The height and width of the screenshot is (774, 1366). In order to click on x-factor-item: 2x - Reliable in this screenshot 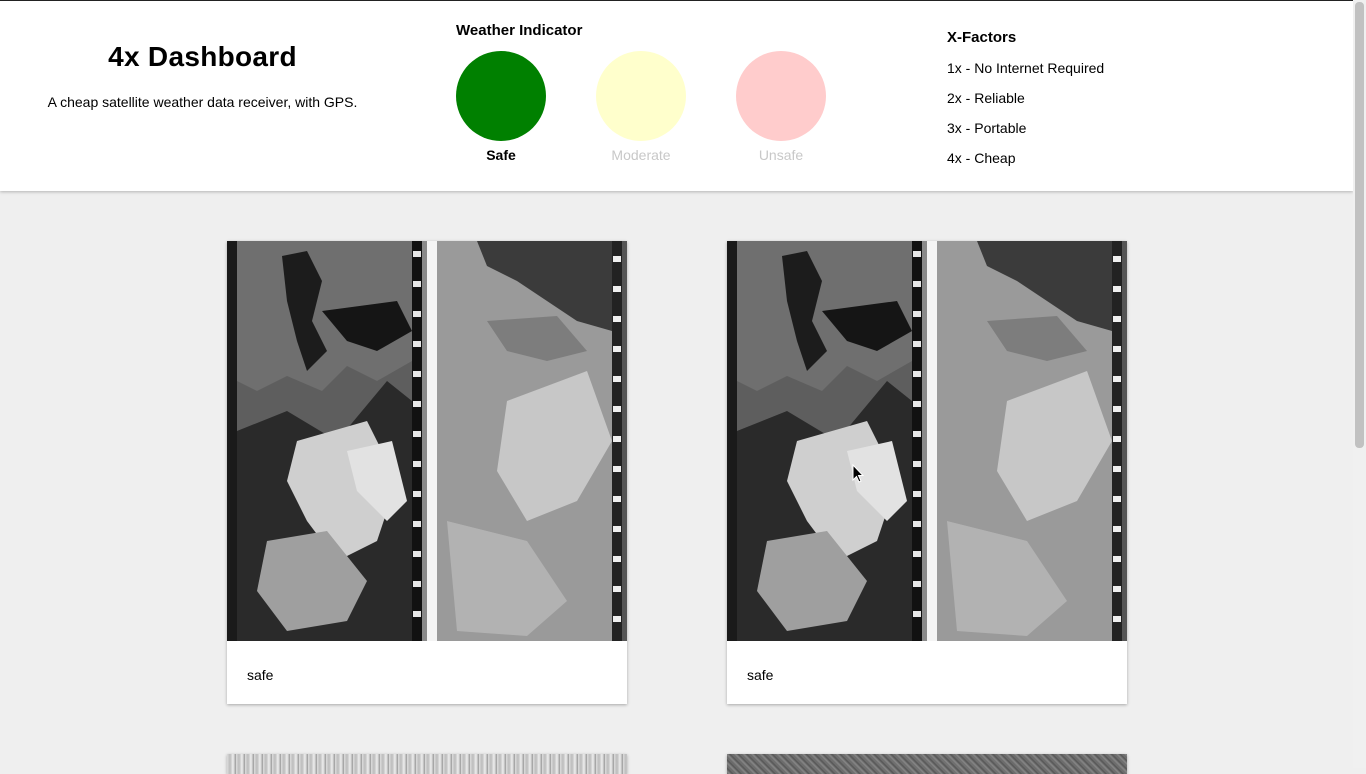, I will do `click(986, 98)`.